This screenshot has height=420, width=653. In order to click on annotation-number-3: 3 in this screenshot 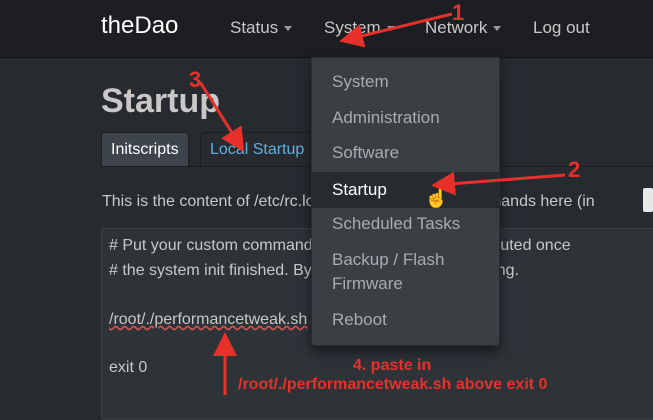, I will do `click(195, 79)`.